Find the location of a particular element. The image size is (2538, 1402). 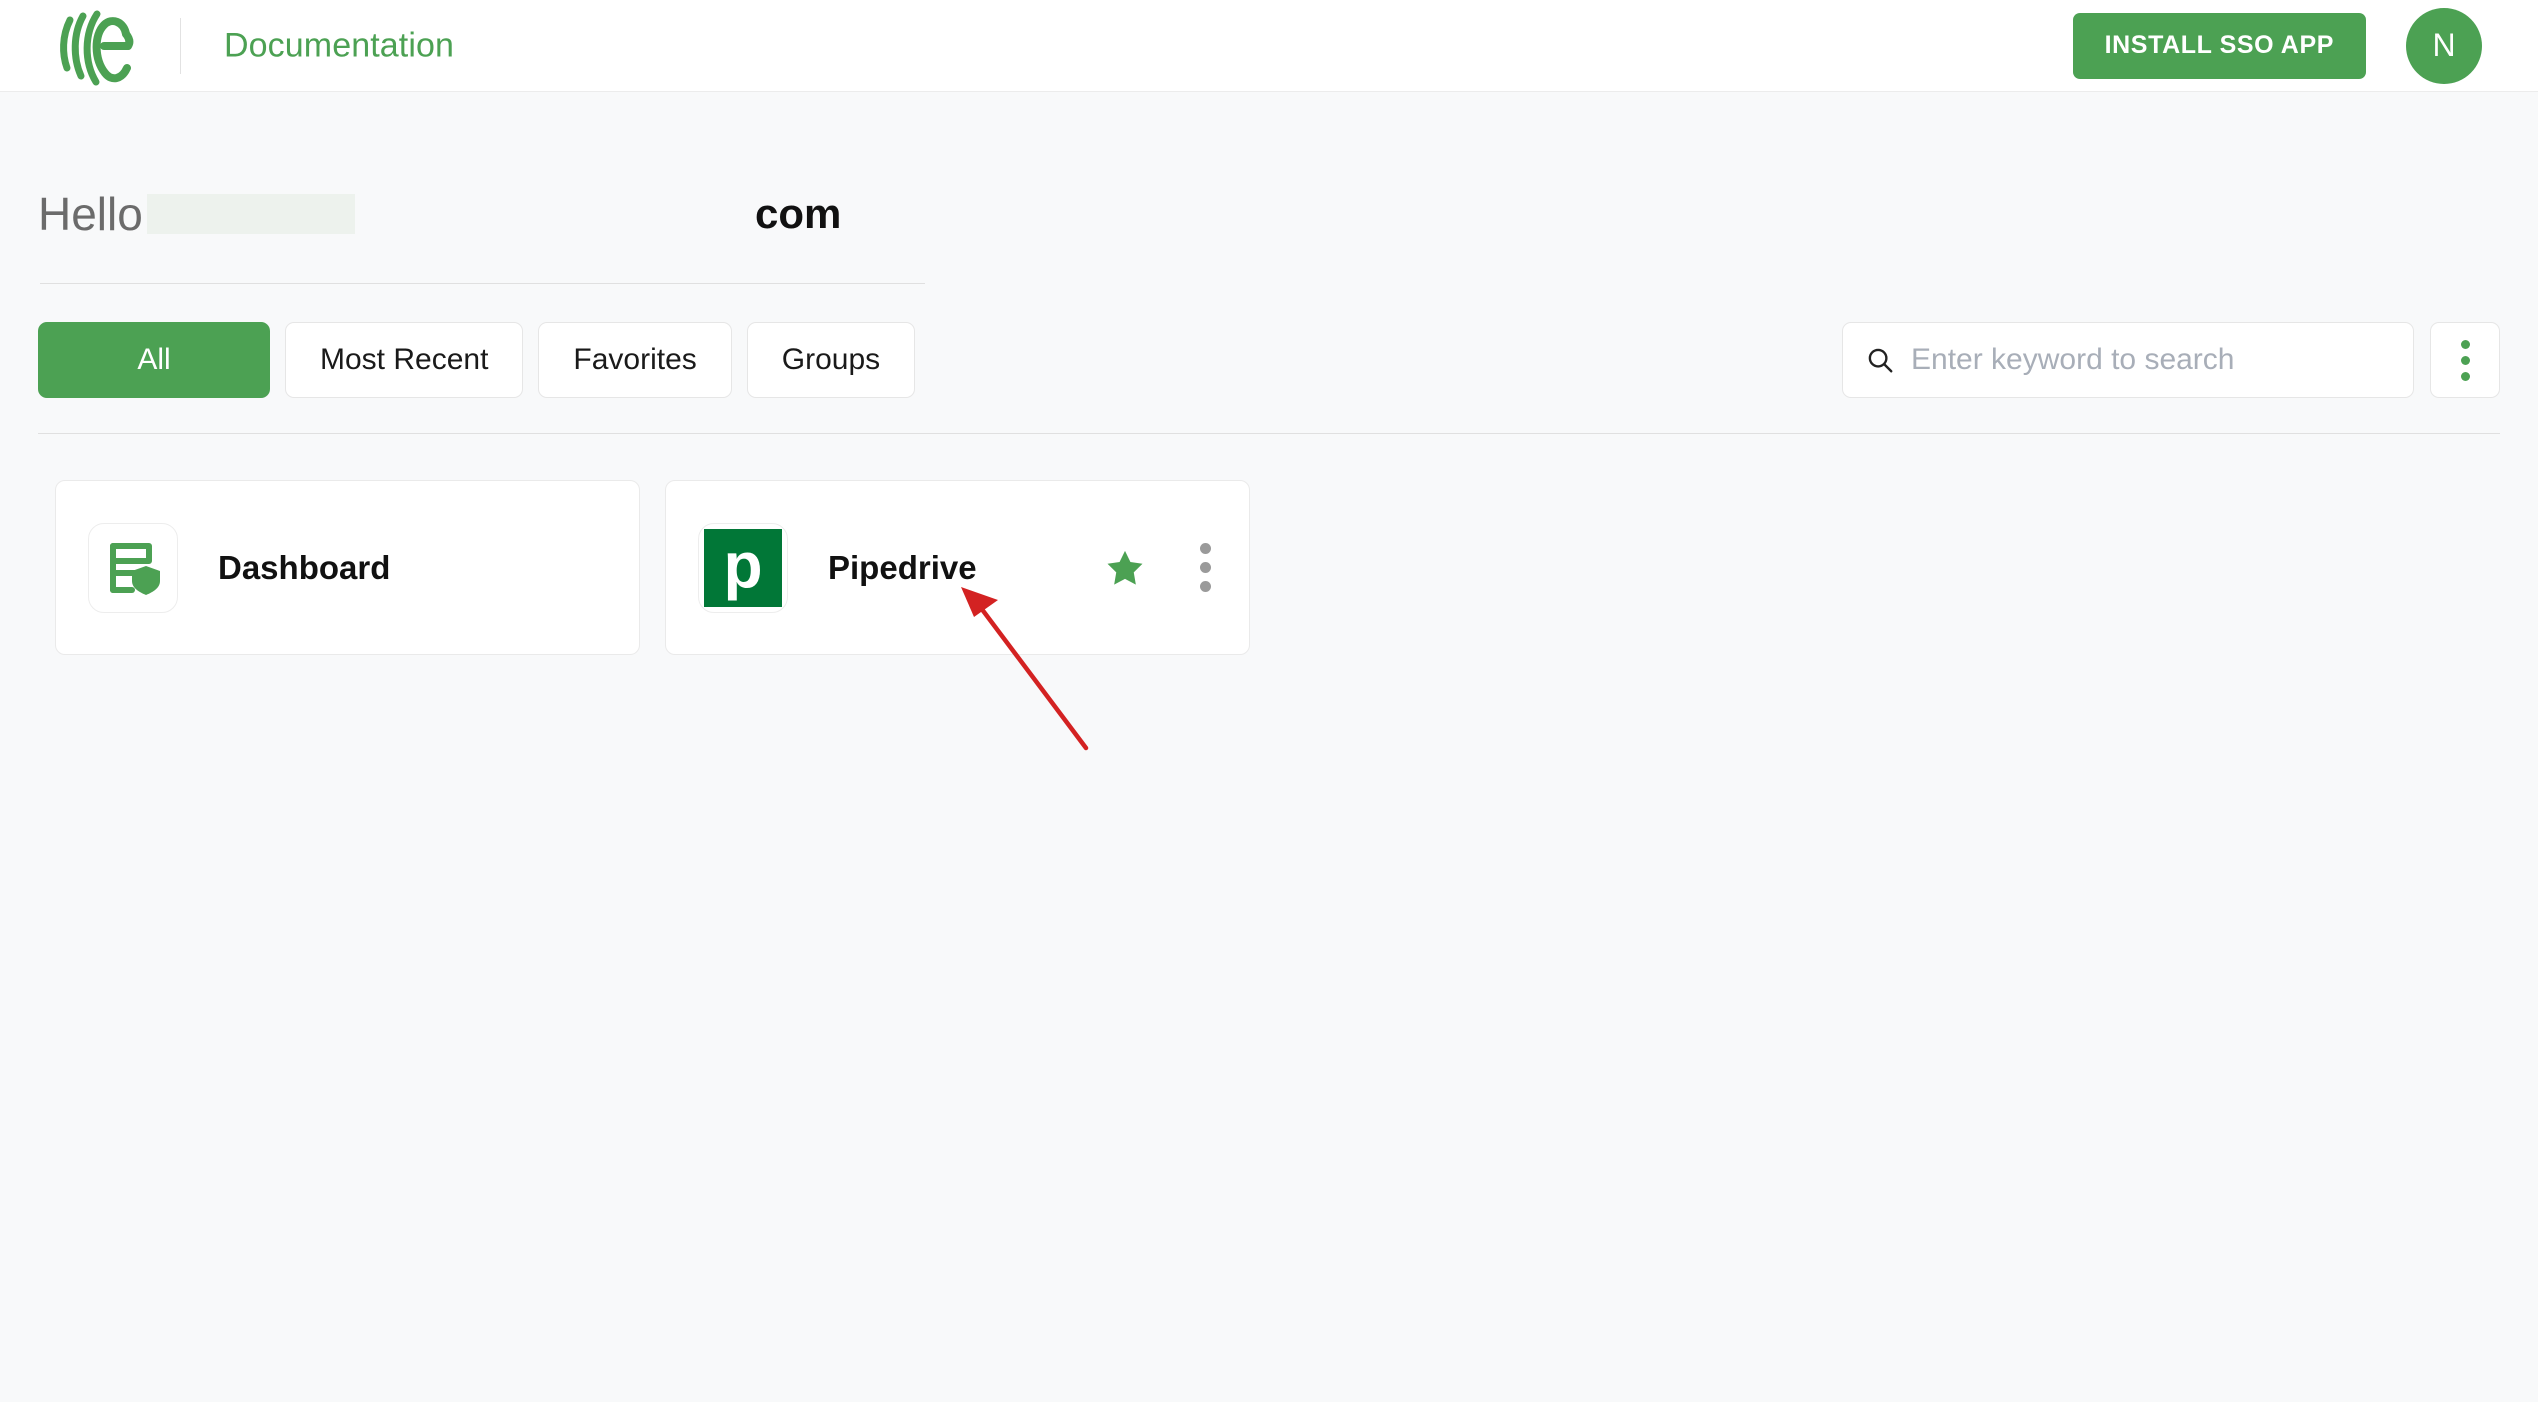

dashboard-shield-icon is located at coordinates (135, 568).